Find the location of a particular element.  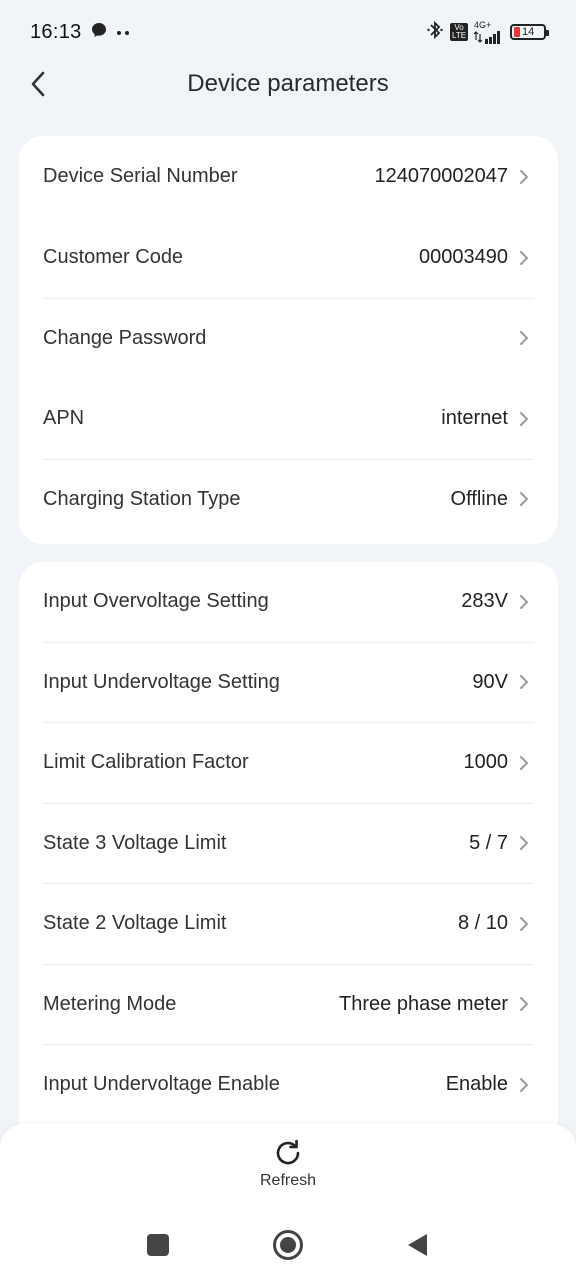

row-value: 283V is located at coordinates (484, 601).